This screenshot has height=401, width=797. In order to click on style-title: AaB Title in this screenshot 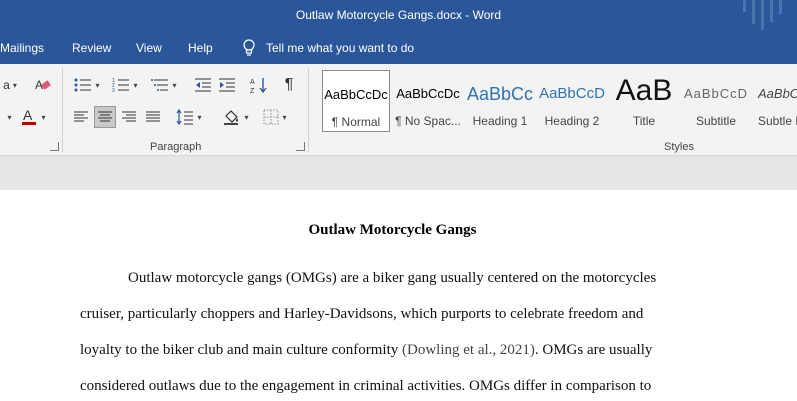, I will do `click(644, 101)`.